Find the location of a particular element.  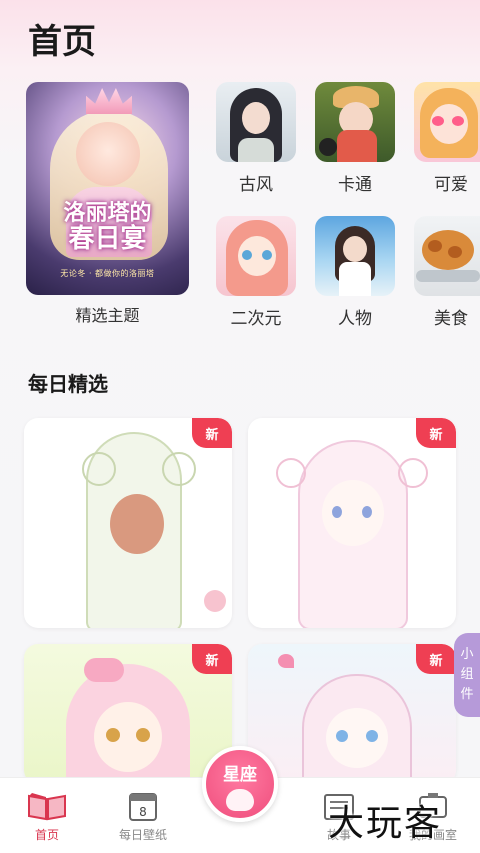

category-label: 美食 is located at coordinates (451, 319).